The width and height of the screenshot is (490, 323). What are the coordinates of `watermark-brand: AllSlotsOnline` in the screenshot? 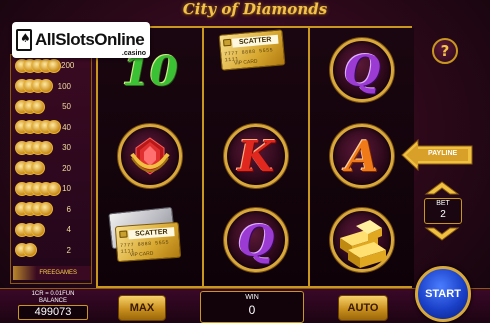 It's located at (90, 39).